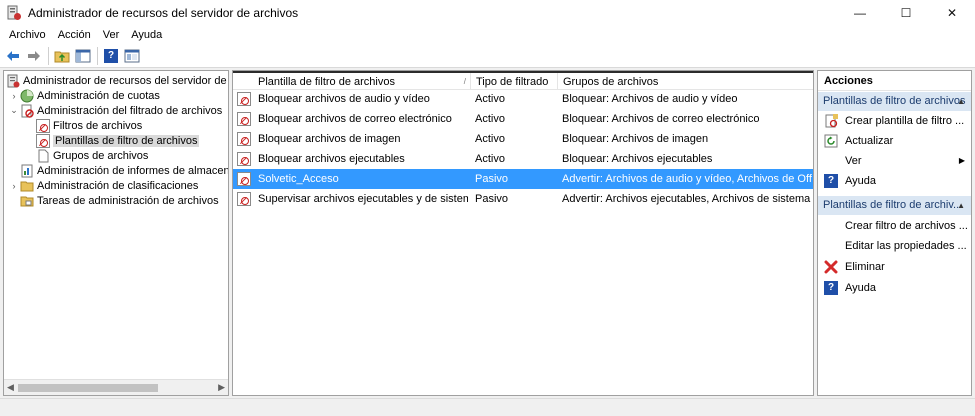 This screenshot has width=975, height=416. I want to click on quota-icon, so click(27, 96).